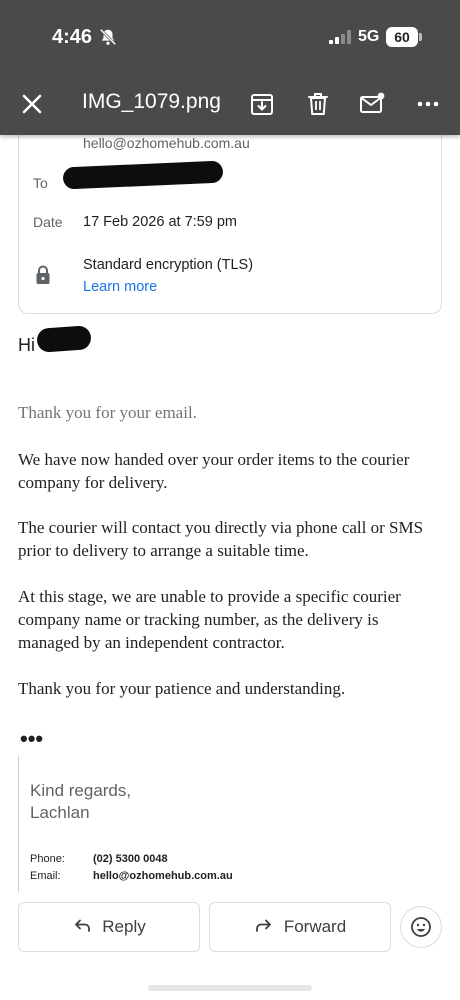  I want to click on to-label: To, so click(40, 183).